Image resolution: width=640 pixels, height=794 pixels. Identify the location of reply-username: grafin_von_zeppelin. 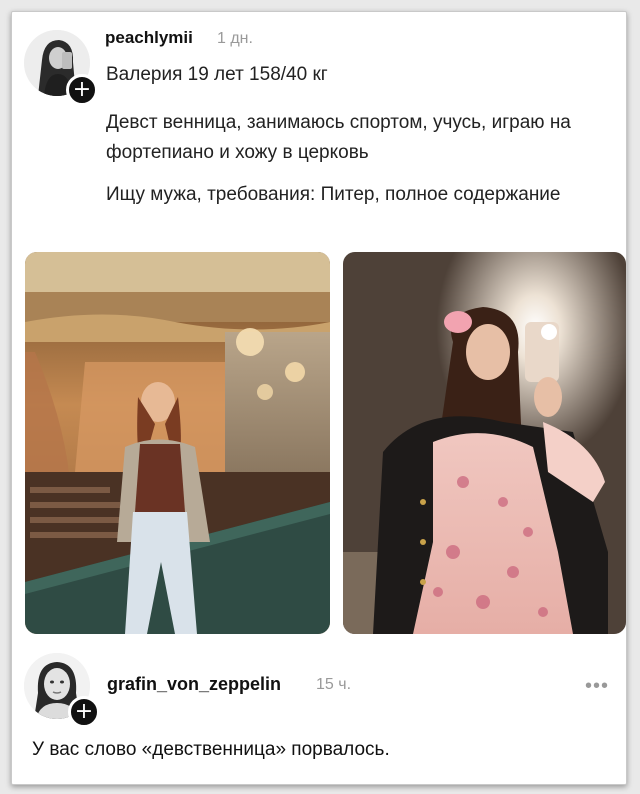
(194, 684).